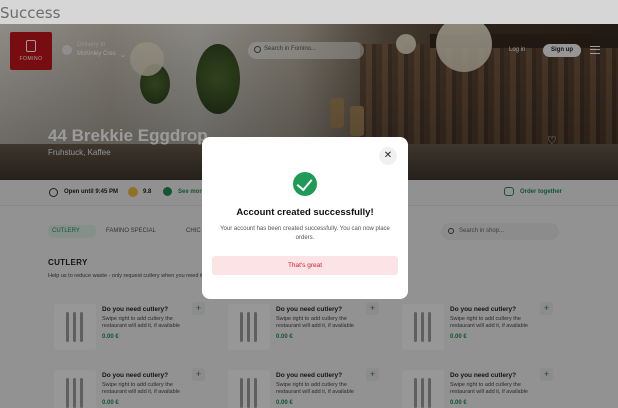 Image resolution: width=618 pixels, height=408 pixels. What do you see at coordinates (305, 265) in the screenshot?
I see `confirm-button: That's great` at bounding box center [305, 265].